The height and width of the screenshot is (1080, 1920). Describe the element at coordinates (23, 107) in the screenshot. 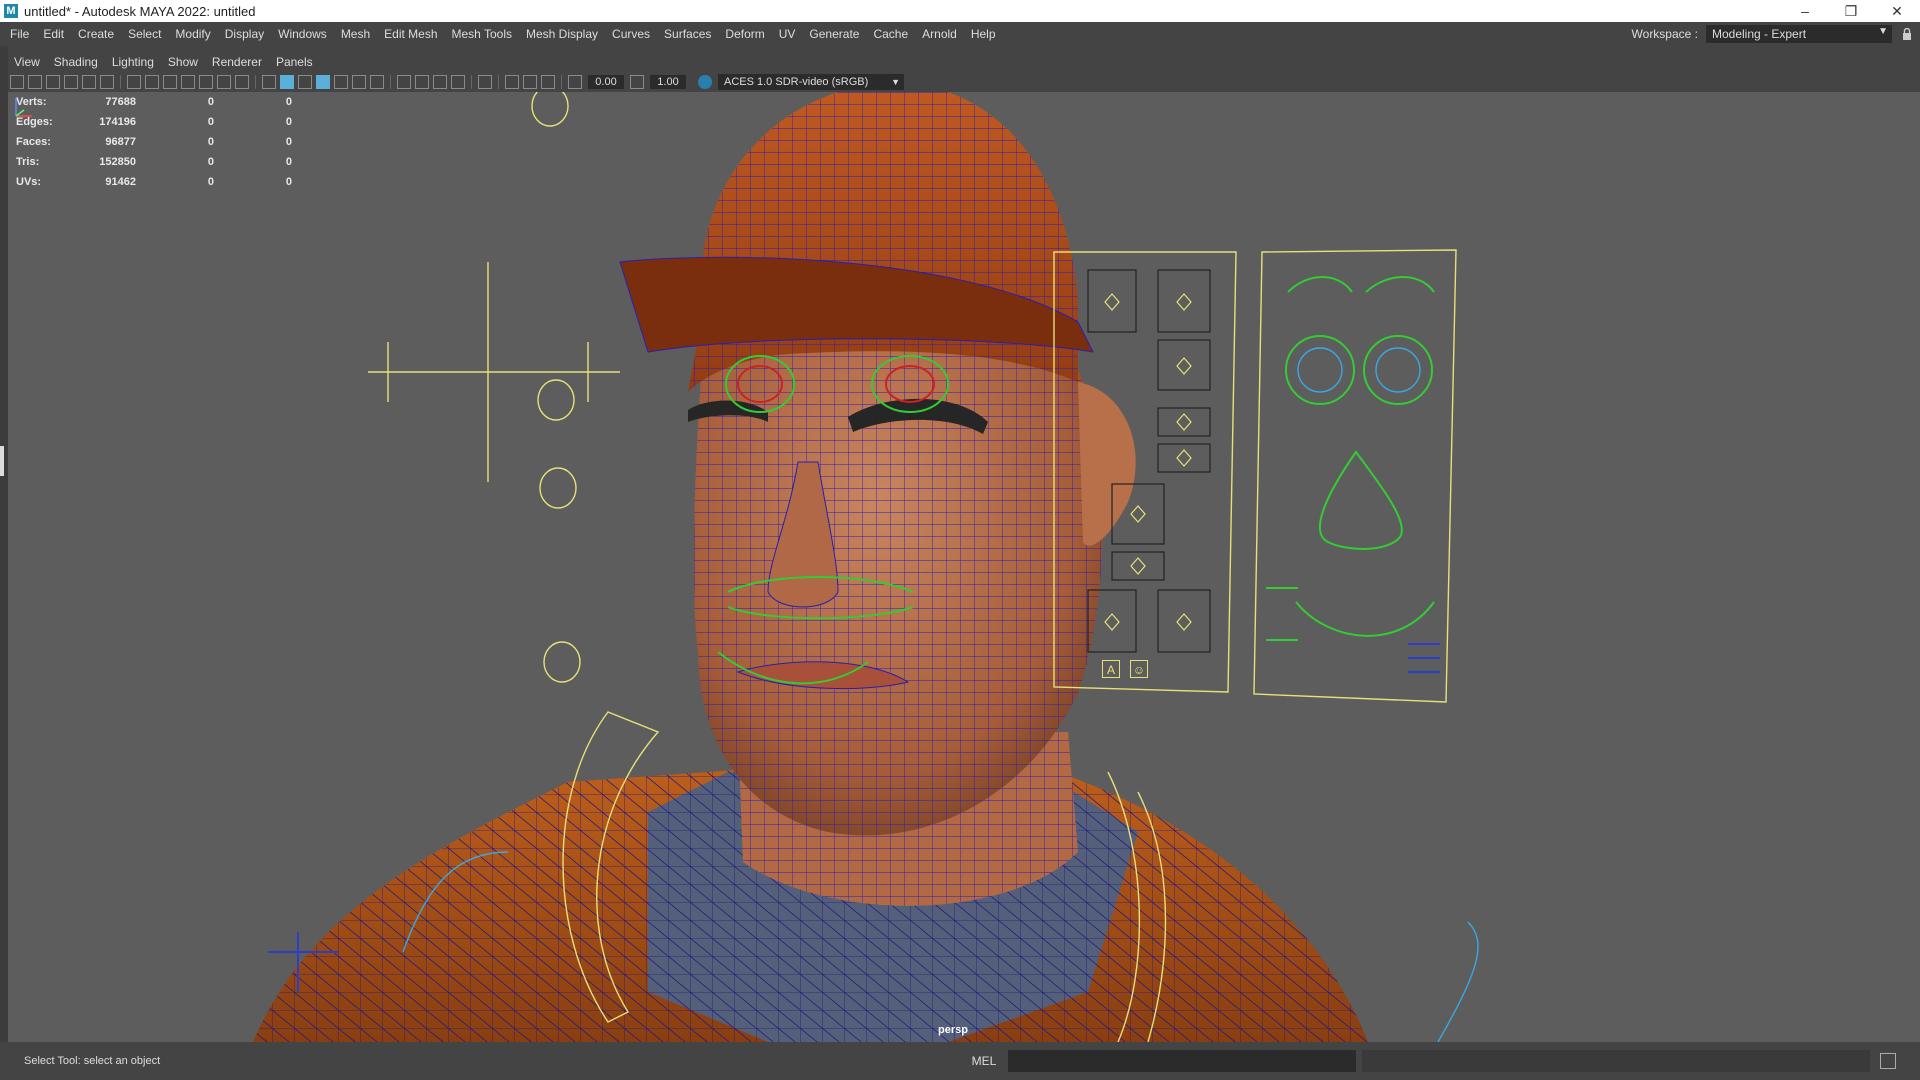

I see `view-axis-gizmo-icon` at that location.